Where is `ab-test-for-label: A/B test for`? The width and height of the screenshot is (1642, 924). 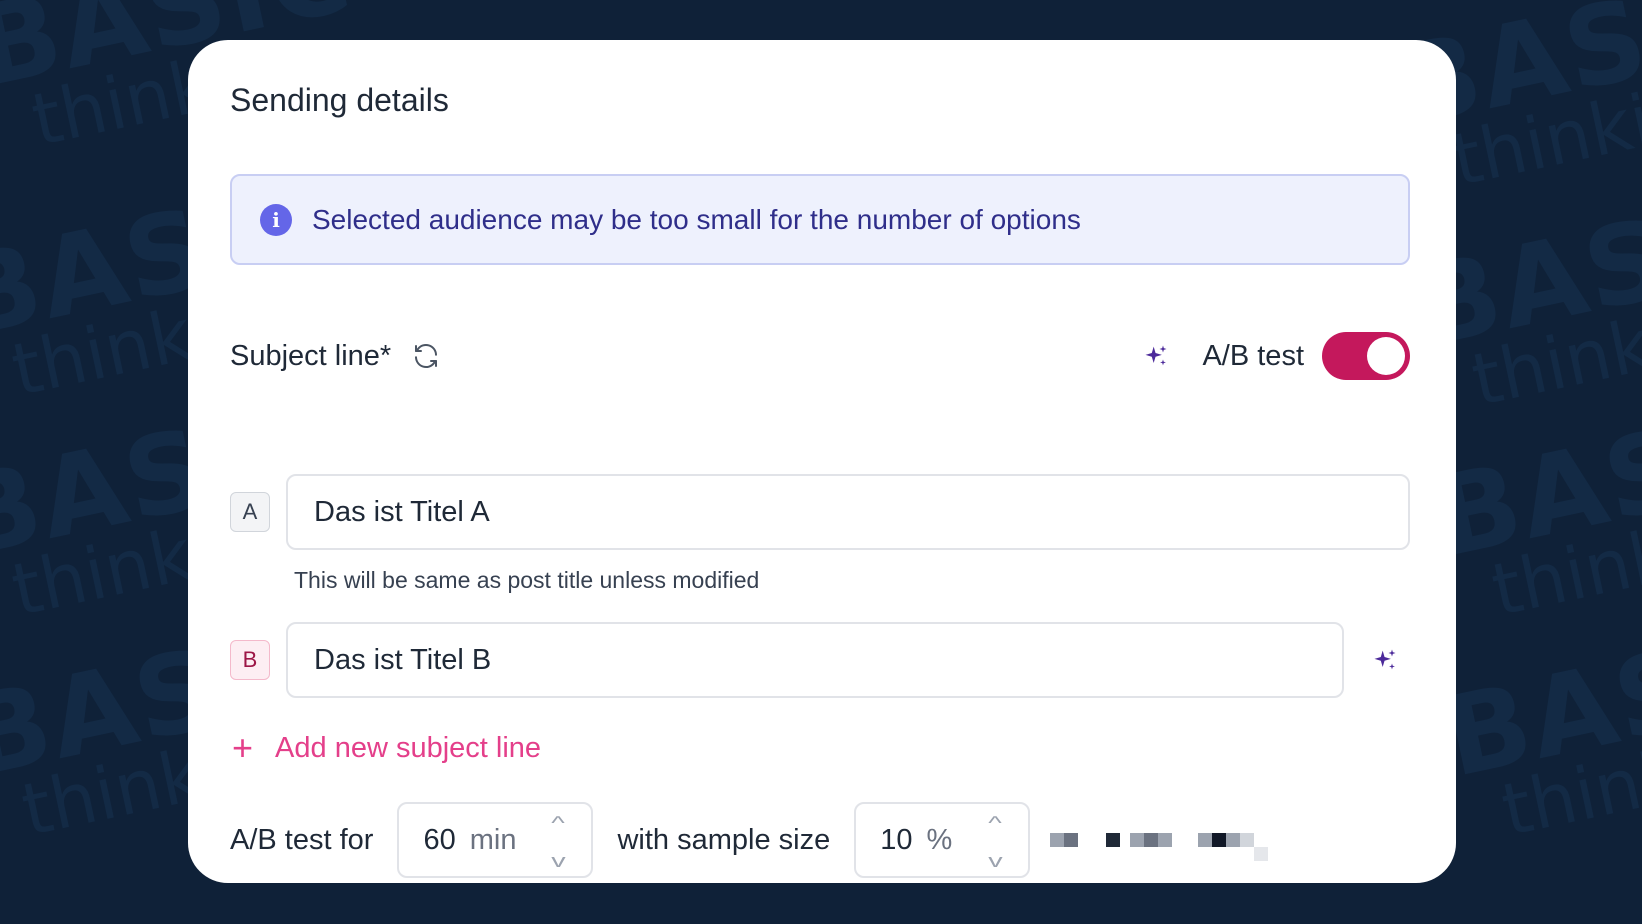
ab-test-for-label: A/B test for is located at coordinates (302, 839).